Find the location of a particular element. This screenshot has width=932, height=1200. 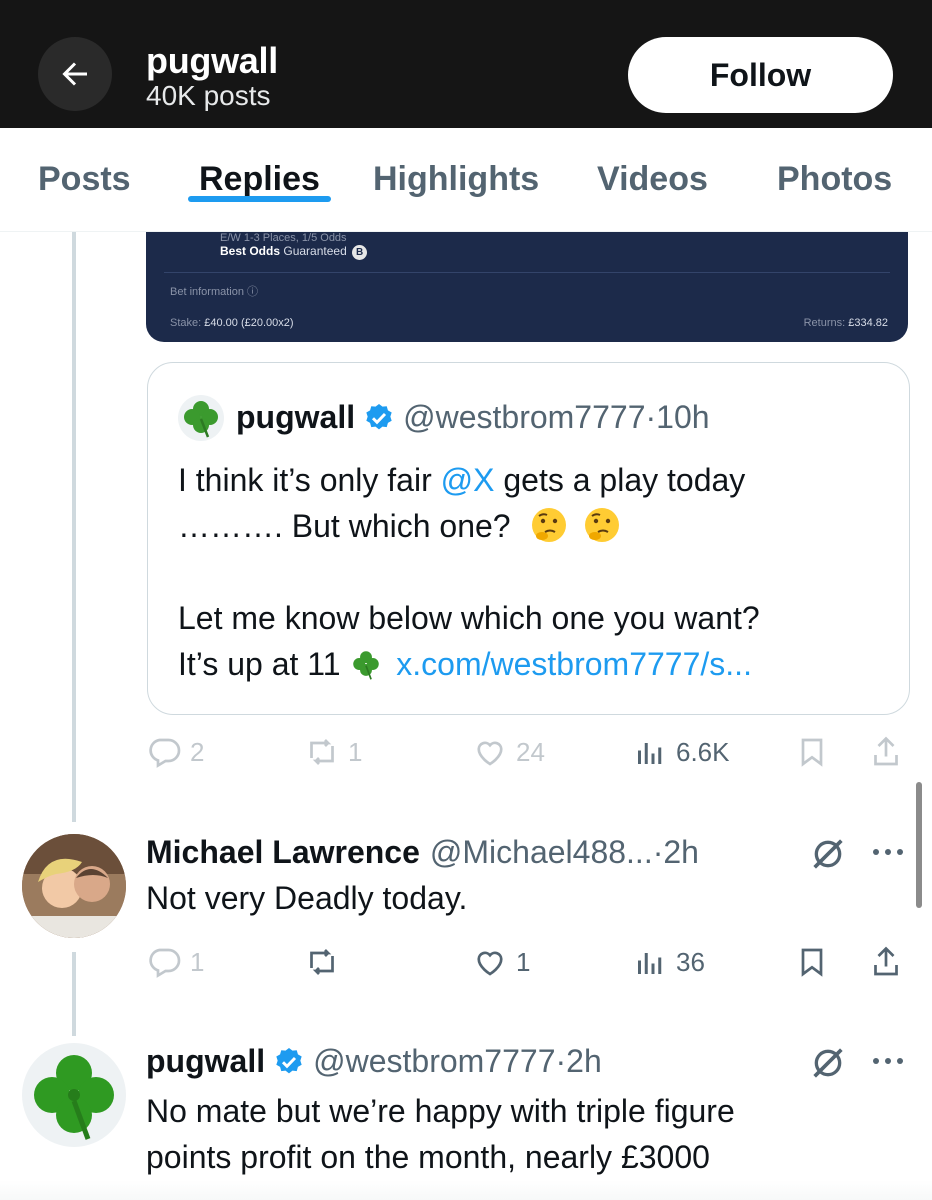

scrollbar is located at coordinates (919, 845).